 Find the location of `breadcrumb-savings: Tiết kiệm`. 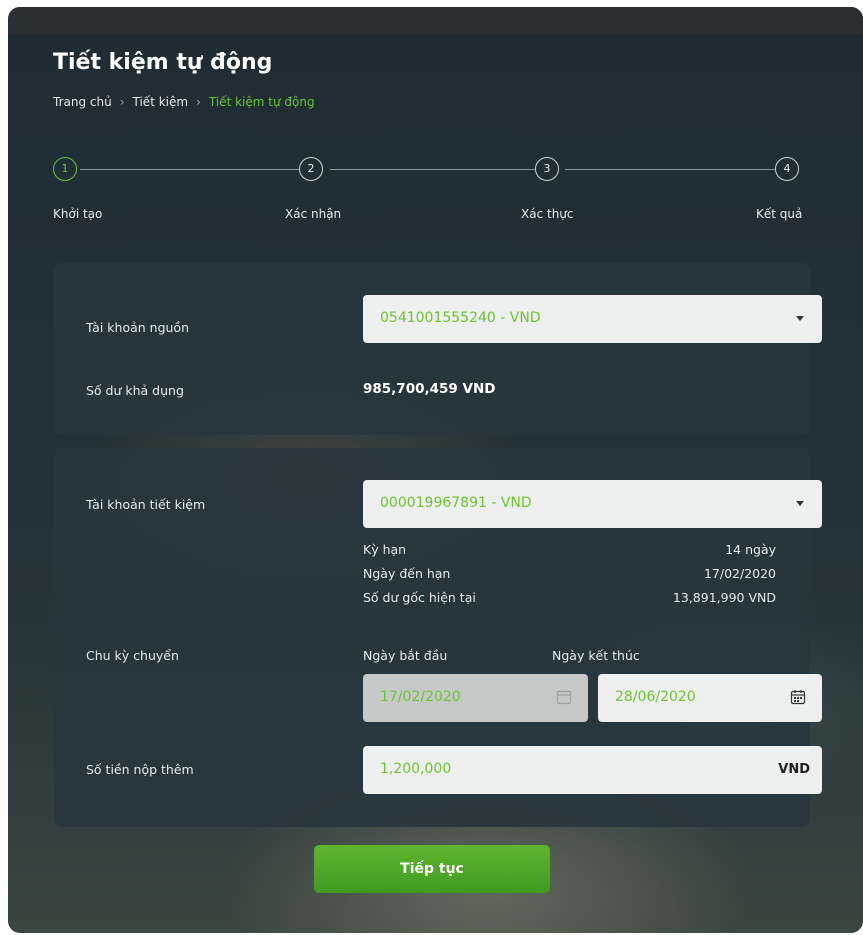

breadcrumb-savings: Tiết kiệm is located at coordinates (161, 102).